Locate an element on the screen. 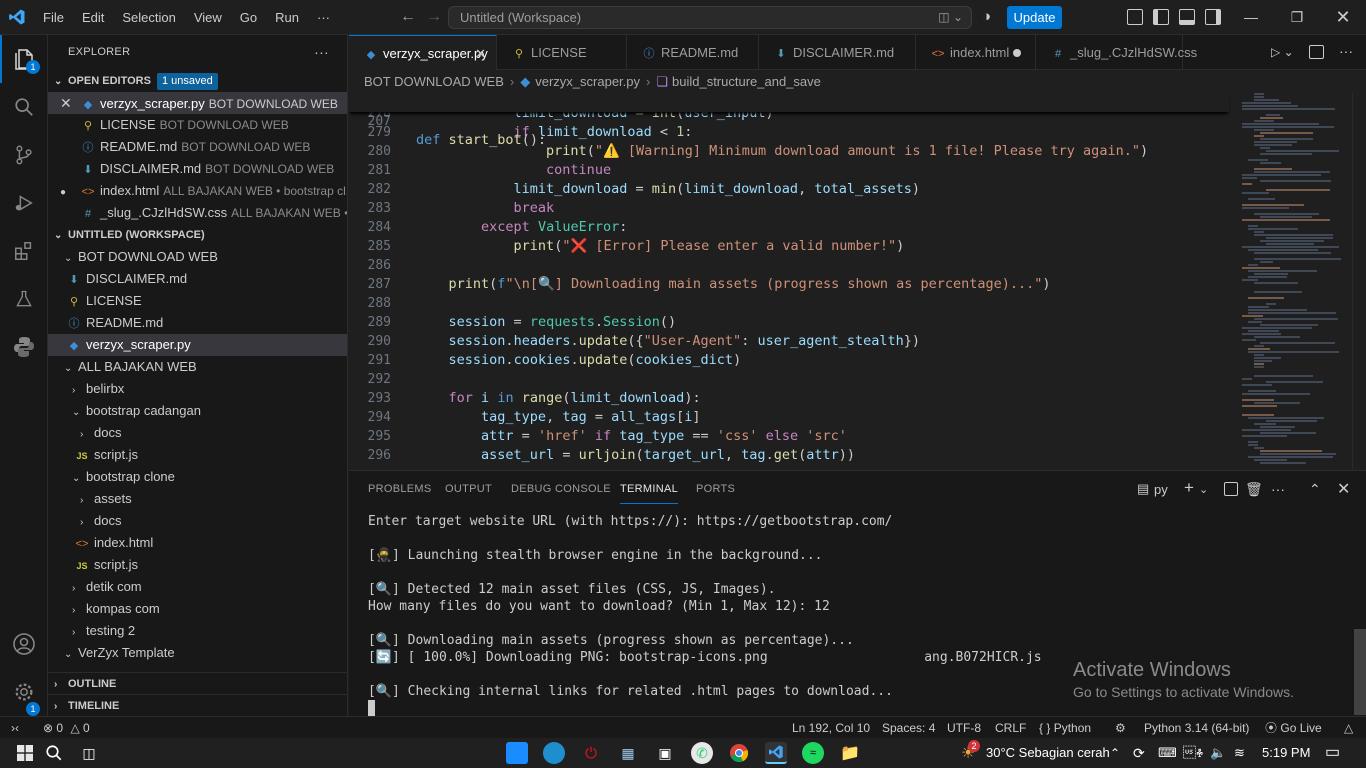  unsaved-dot-icon is located at coordinates (1017, 53).